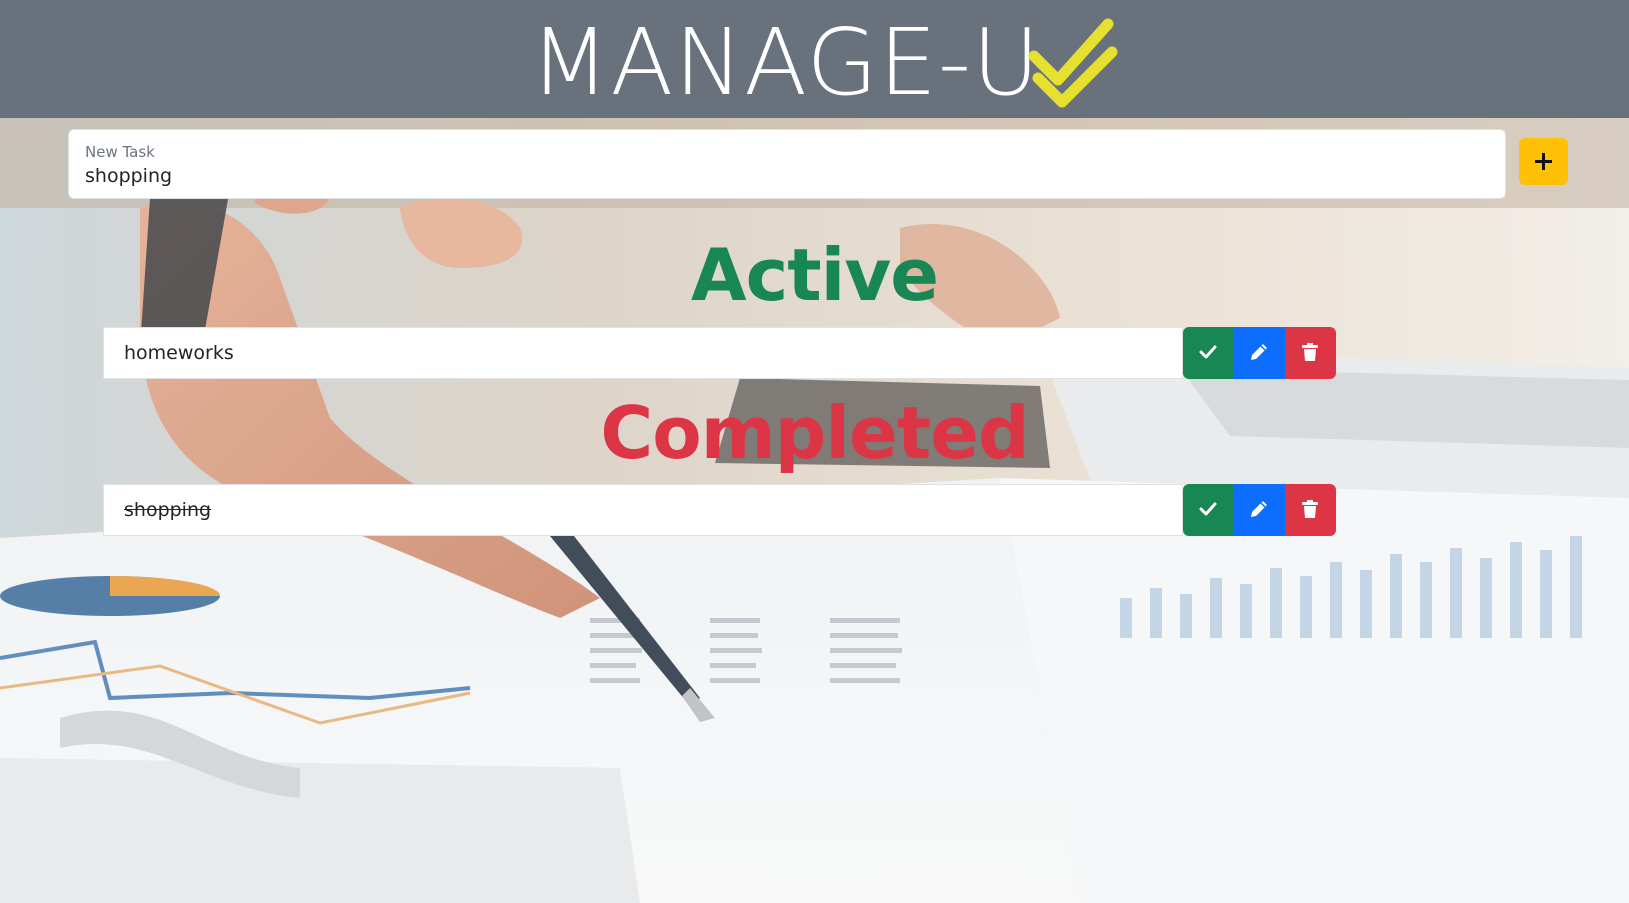  I want to click on add-task-button, so click(1543, 161).